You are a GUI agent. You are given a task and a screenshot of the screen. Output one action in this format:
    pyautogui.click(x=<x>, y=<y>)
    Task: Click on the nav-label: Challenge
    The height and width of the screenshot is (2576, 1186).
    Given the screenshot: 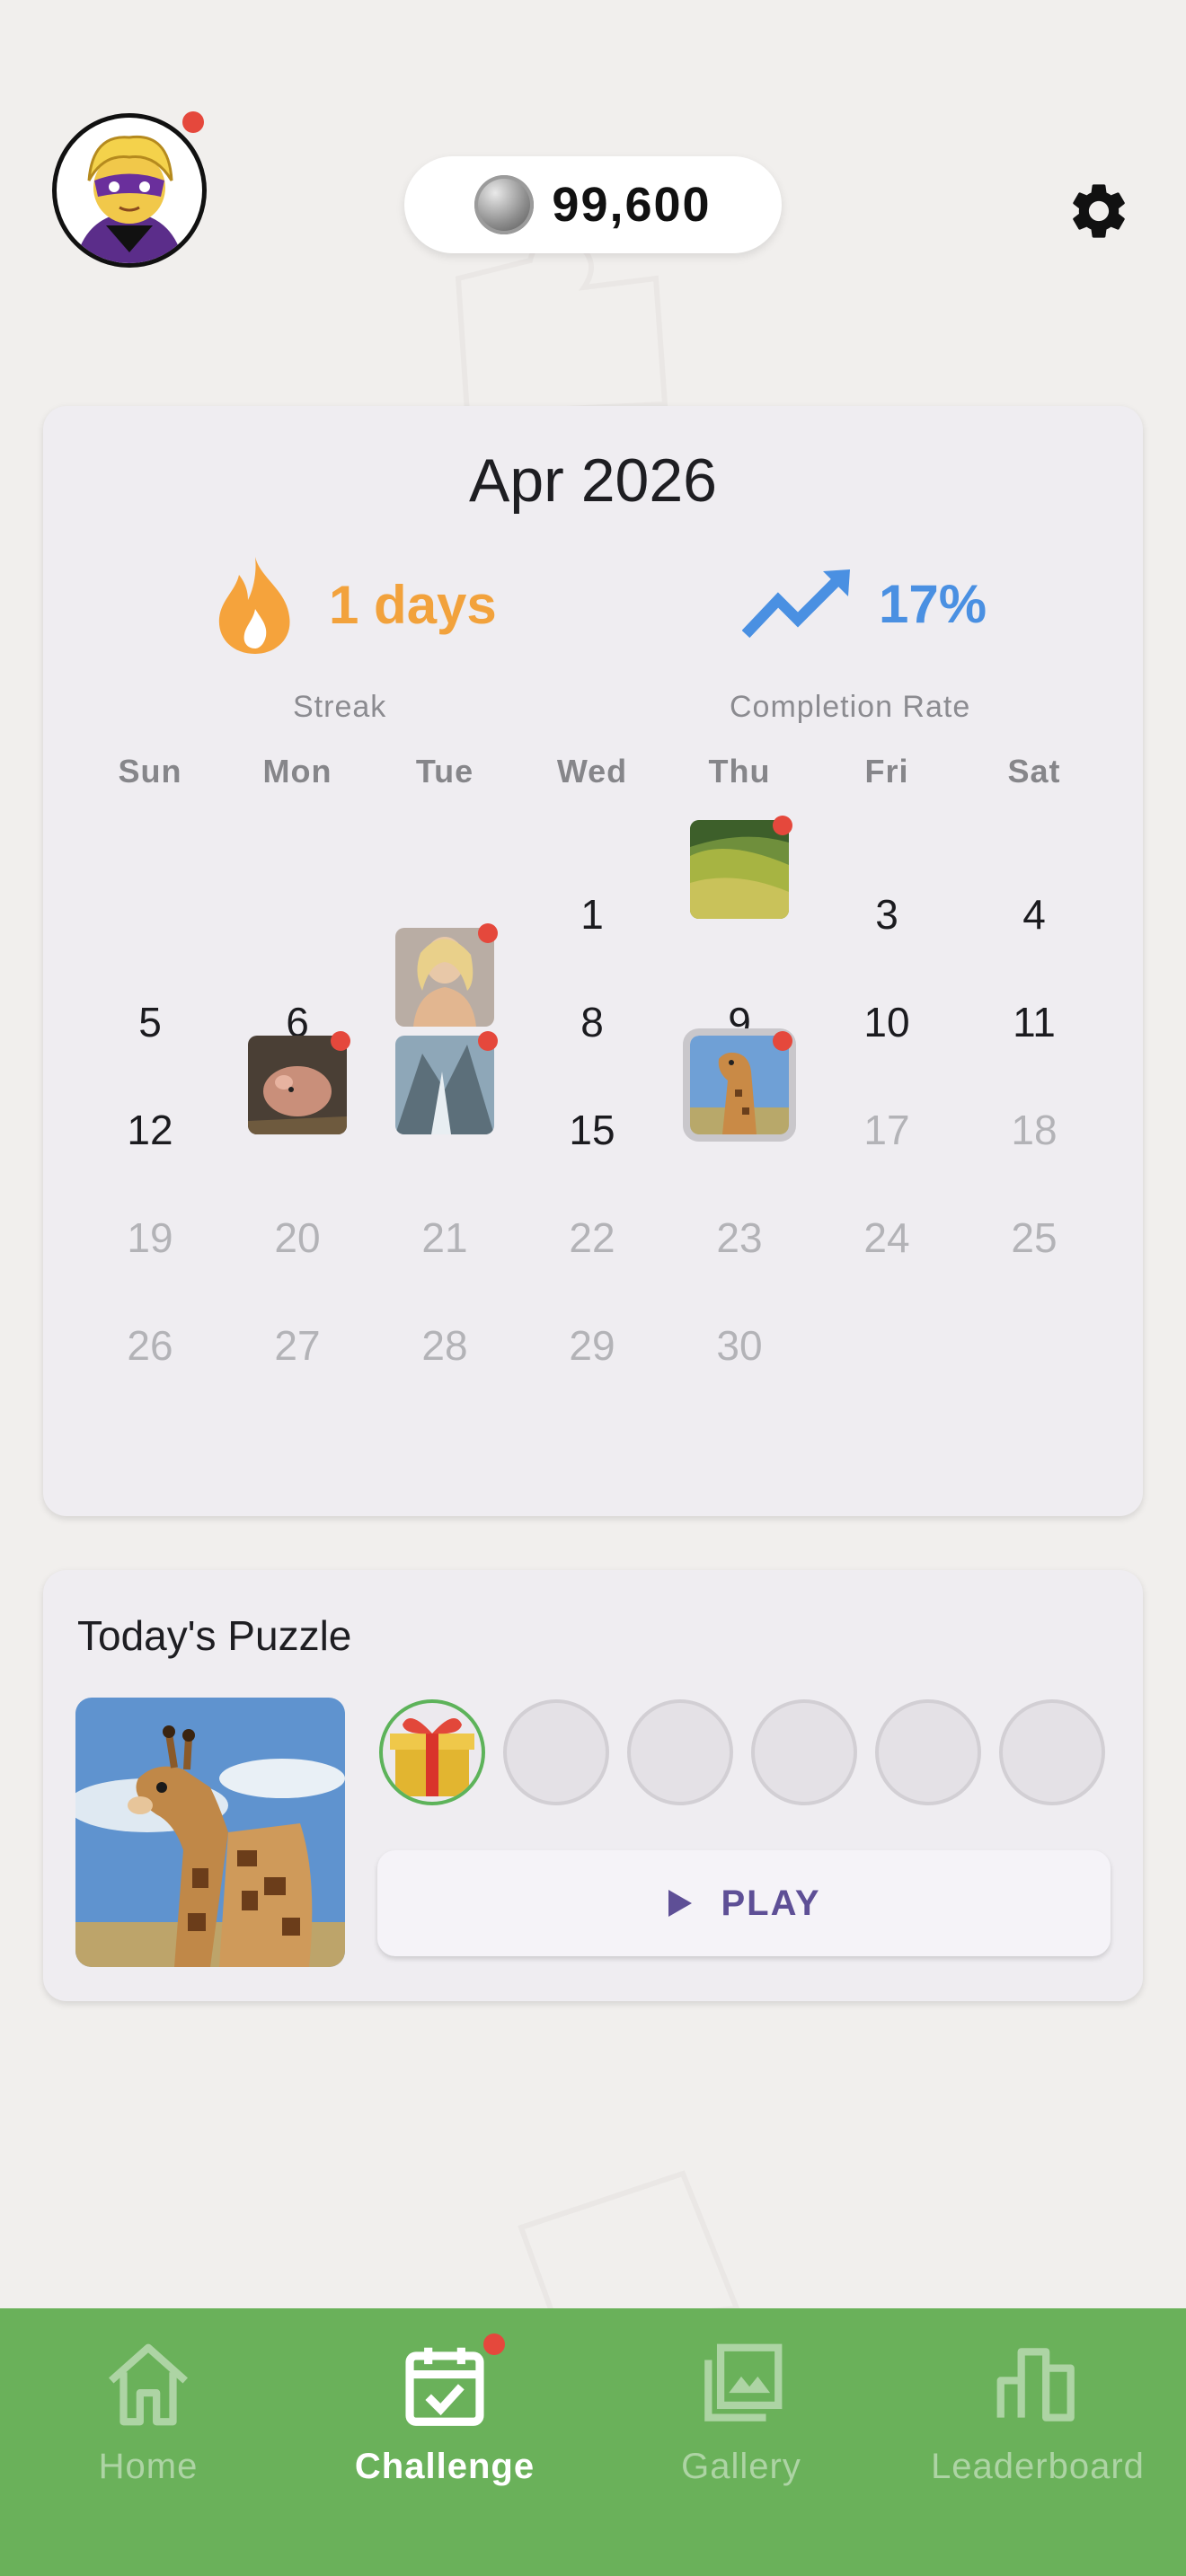 What is the action you would take?
    pyautogui.click(x=444, y=2466)
    